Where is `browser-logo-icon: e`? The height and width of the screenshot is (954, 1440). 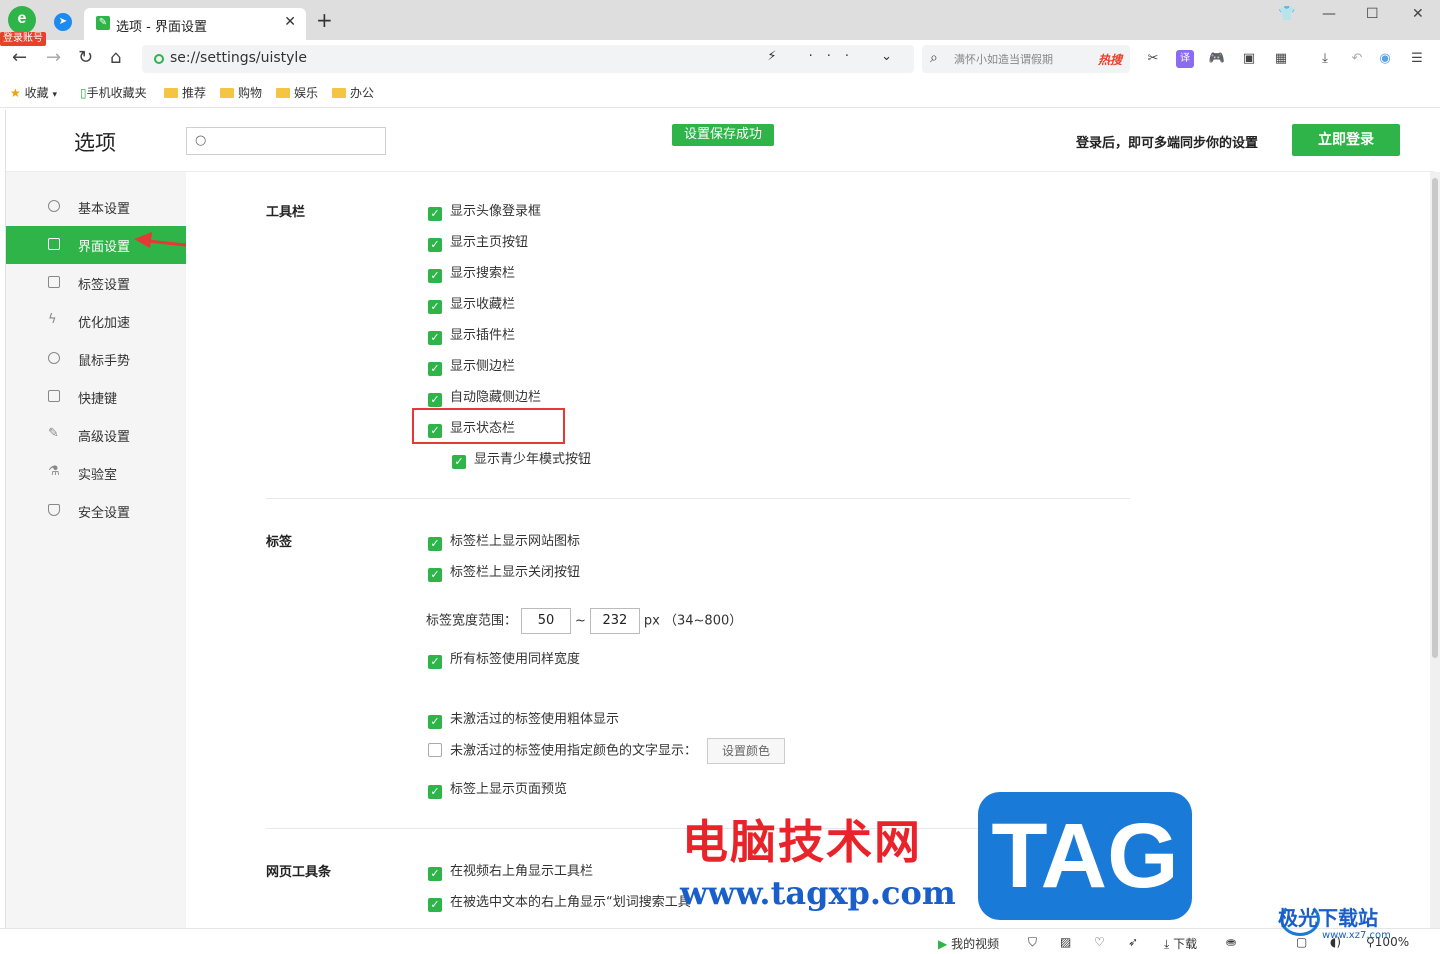 browser-logo-icon: e is located at coordinates (22, 20).